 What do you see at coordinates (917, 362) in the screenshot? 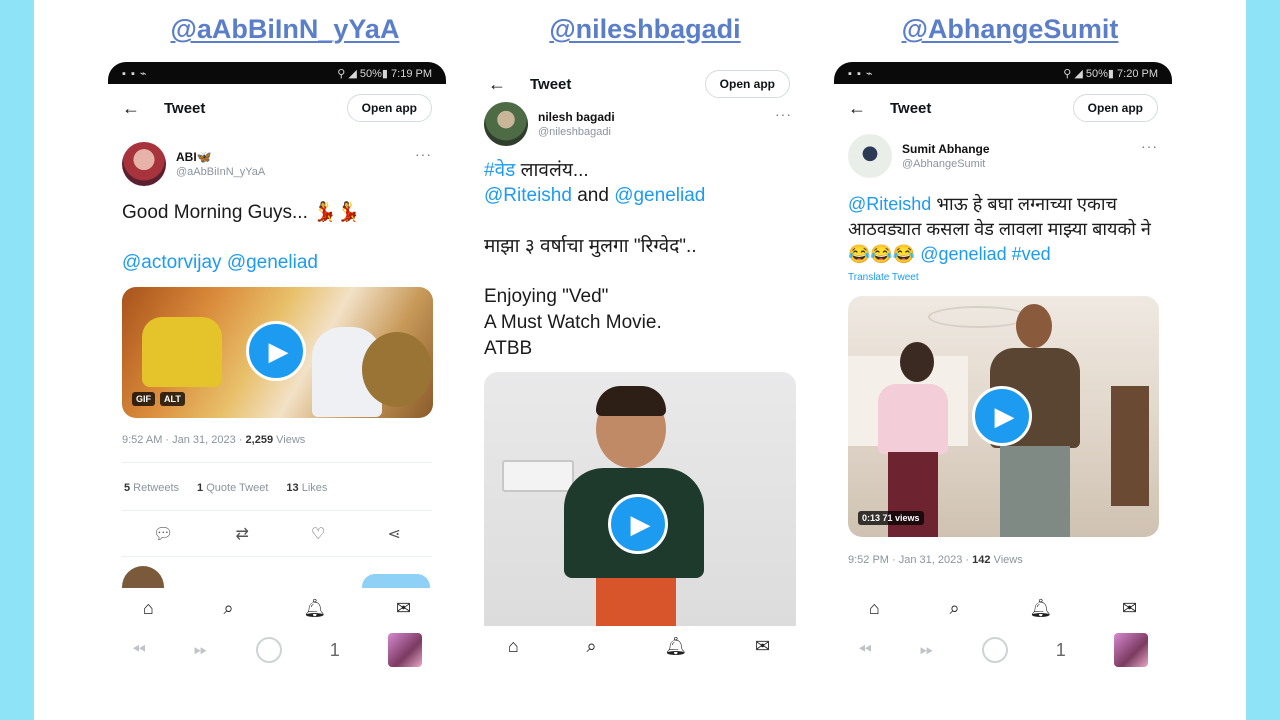
I see `media-woman-head` at bounding box center [917, 362].